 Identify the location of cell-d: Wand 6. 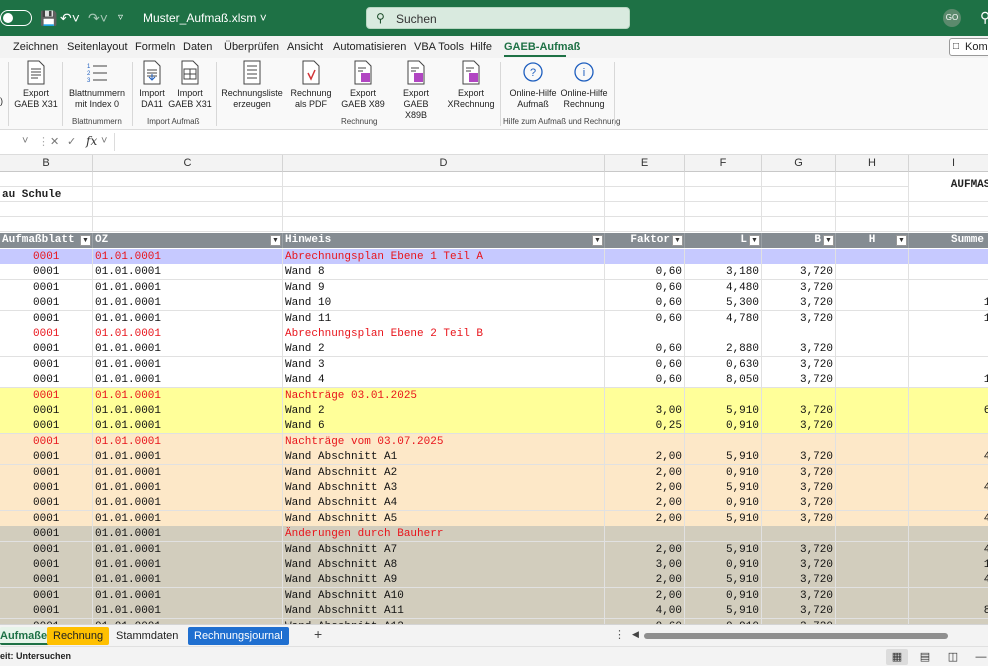
(444, 426).